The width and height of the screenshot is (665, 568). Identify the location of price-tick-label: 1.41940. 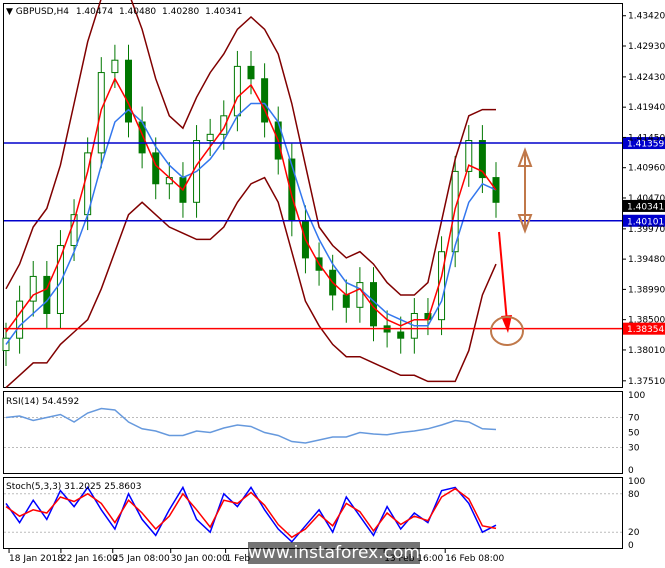
(646, 108).